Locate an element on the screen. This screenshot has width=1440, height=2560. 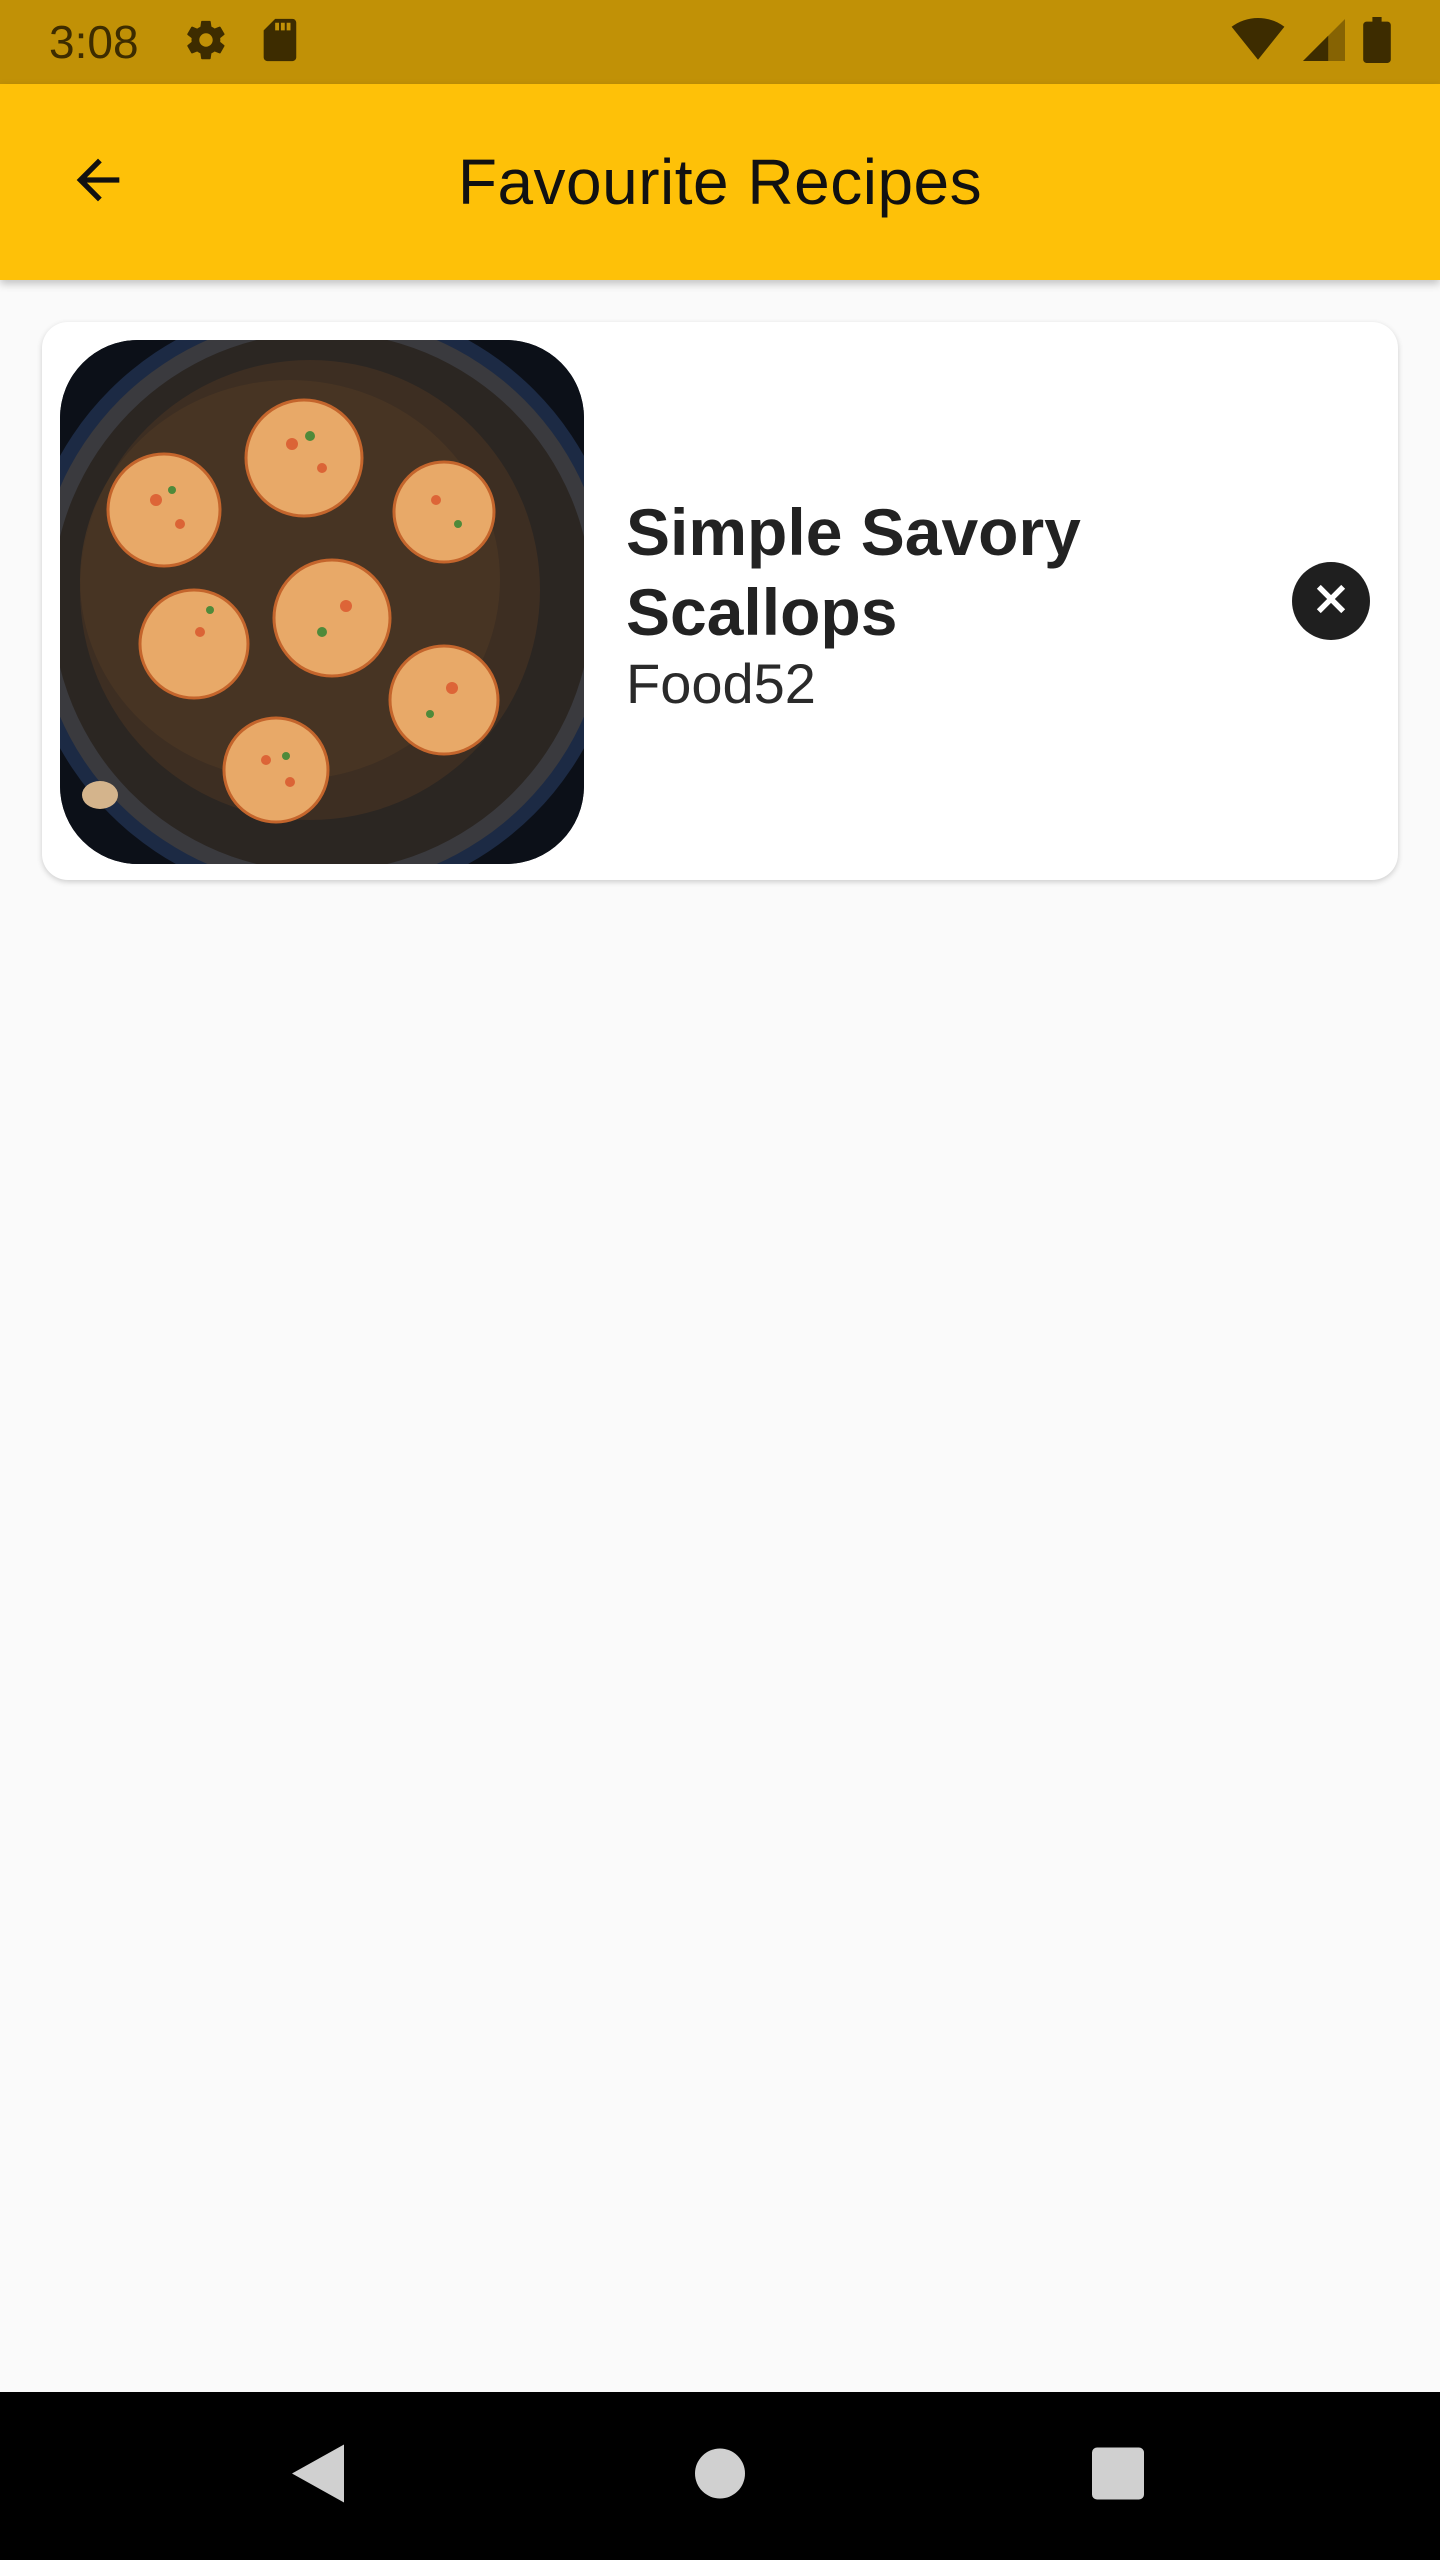
recipe-text: Simple Savory Scallops Food52 is located at coordinates (906, 604).